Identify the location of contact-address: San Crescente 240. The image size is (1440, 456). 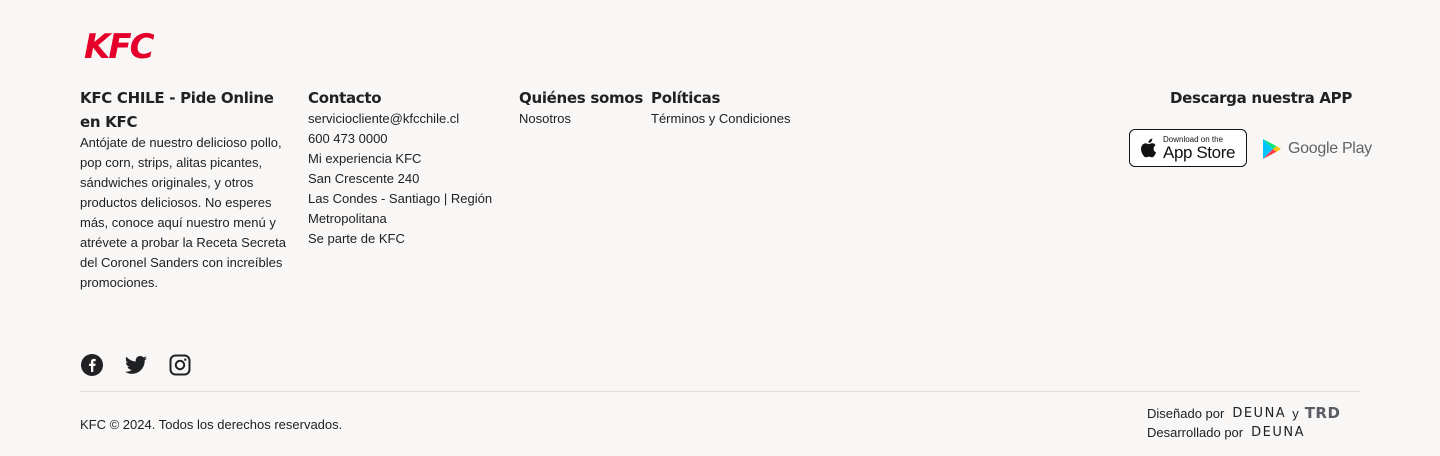
(364, 178).